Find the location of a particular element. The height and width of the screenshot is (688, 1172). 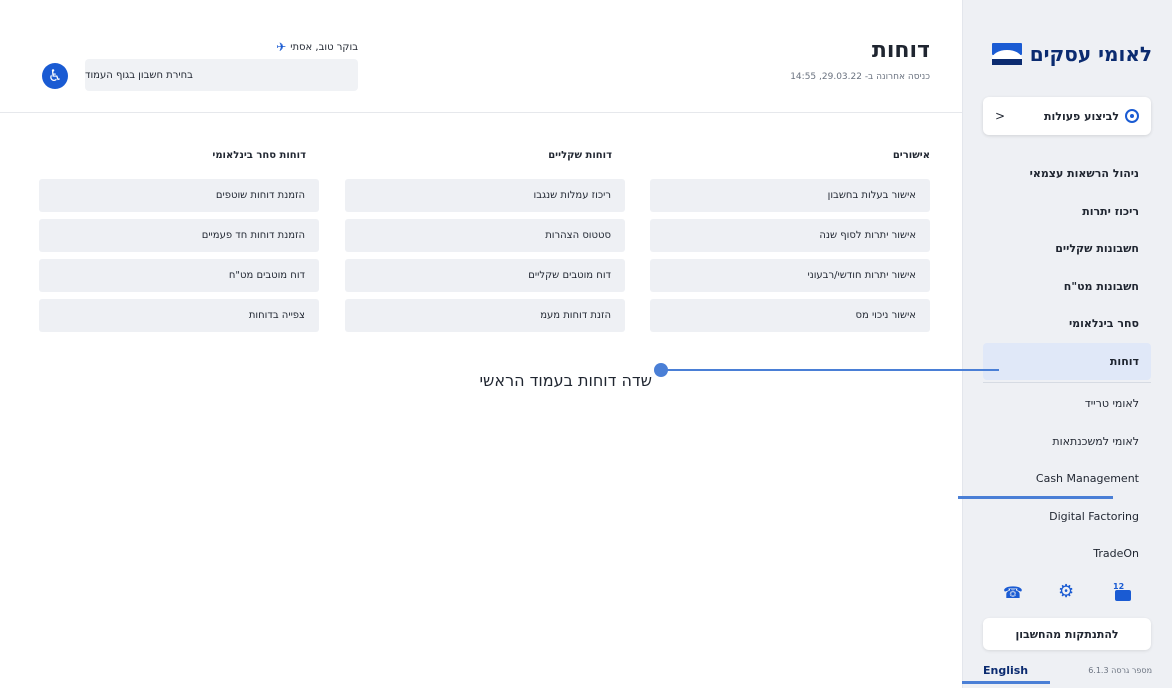

gear-icon is located at coordinates (1067, 592).